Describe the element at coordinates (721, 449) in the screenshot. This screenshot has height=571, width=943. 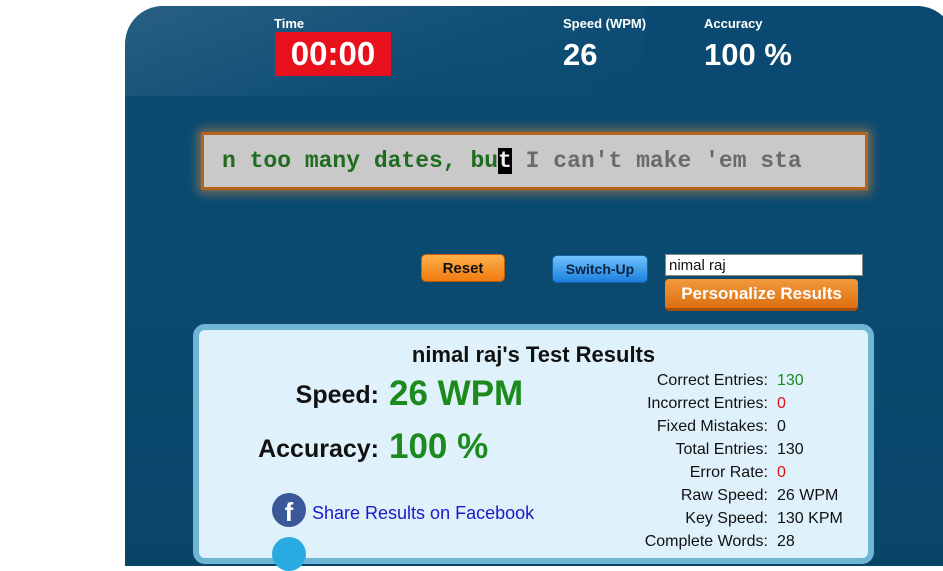
I see `detail-label: Total Entries:` at that location.